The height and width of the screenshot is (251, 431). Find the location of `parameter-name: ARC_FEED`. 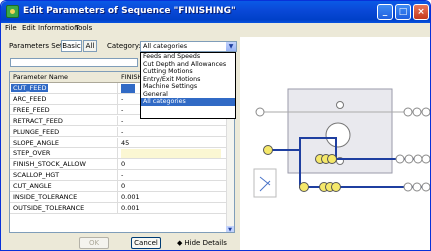

parameter-name: ARC_FEED is located at coordinates (30, 98).